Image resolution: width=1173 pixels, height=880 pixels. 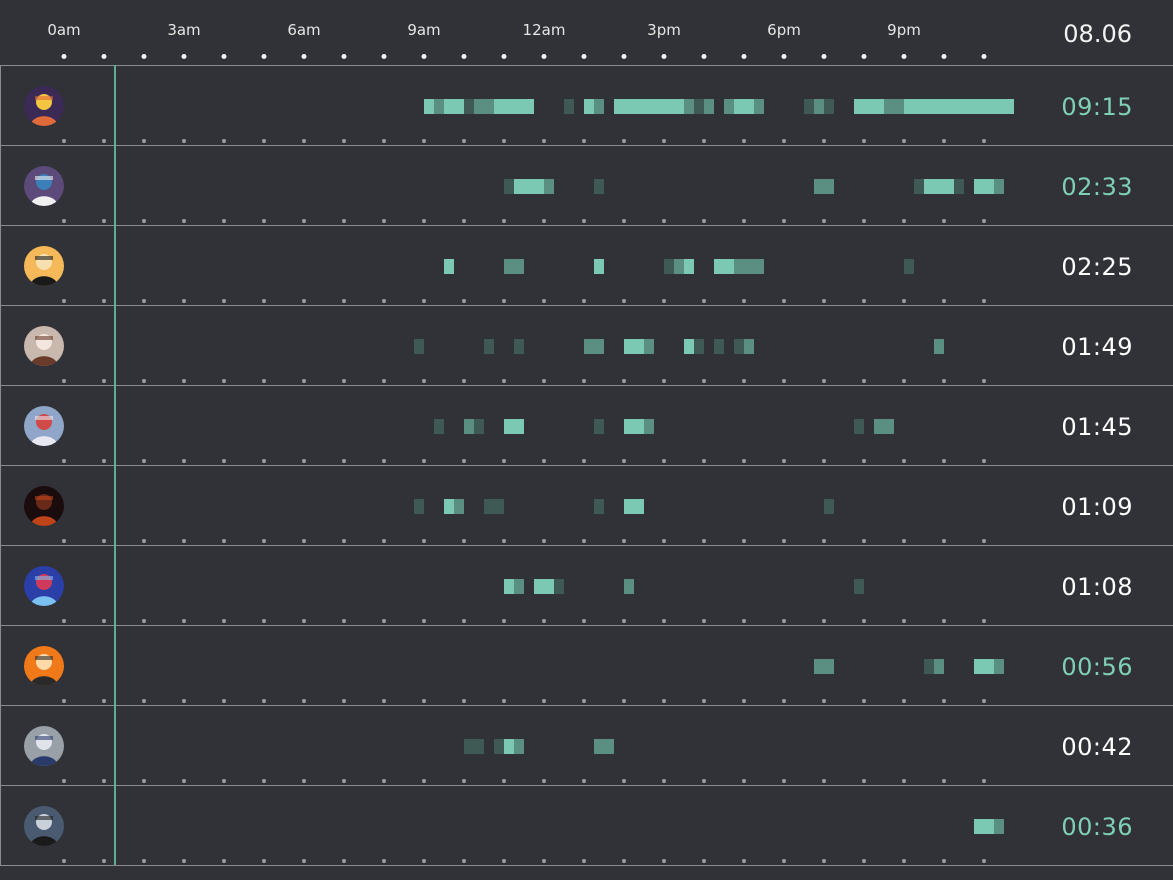 What do you see at coordinates (586, 505) in the screenshot?
I see `user-row: 01:09` at bounding box center [586, 505].